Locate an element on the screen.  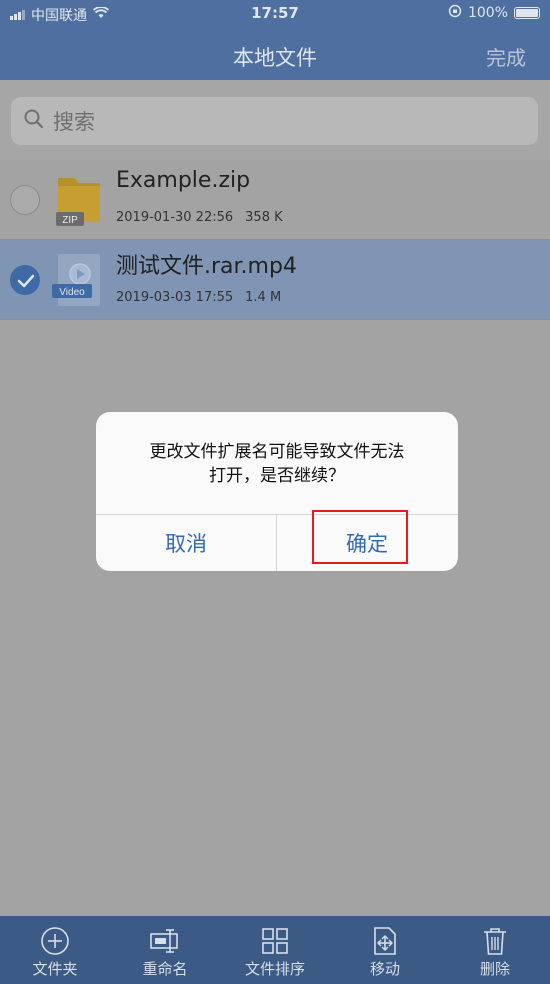
page-title: 本地文件 is located at coordinates (275, 58).